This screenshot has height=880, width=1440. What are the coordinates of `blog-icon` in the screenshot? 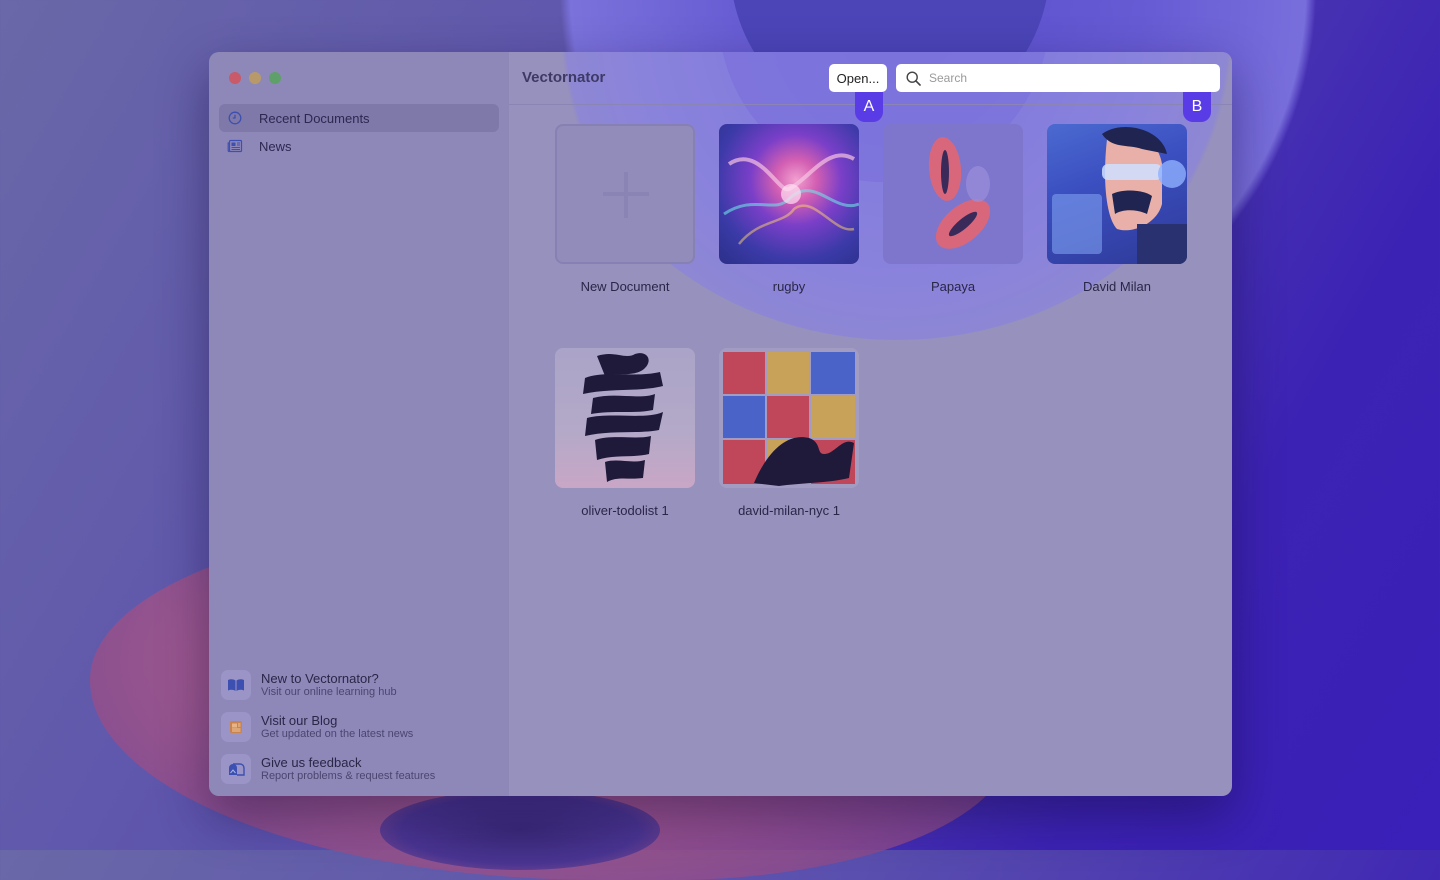 It's located at (236, 727).